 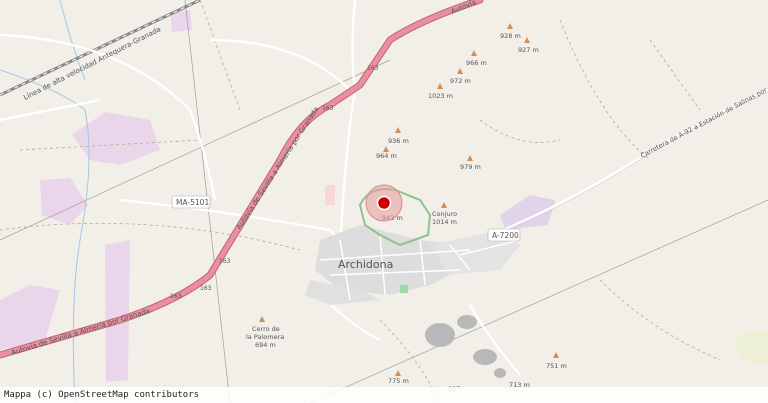 What do you see at coordinates (528, 50) in the screenshot?
I see `peak-label: 927 m` at bounding box center [528, 50].